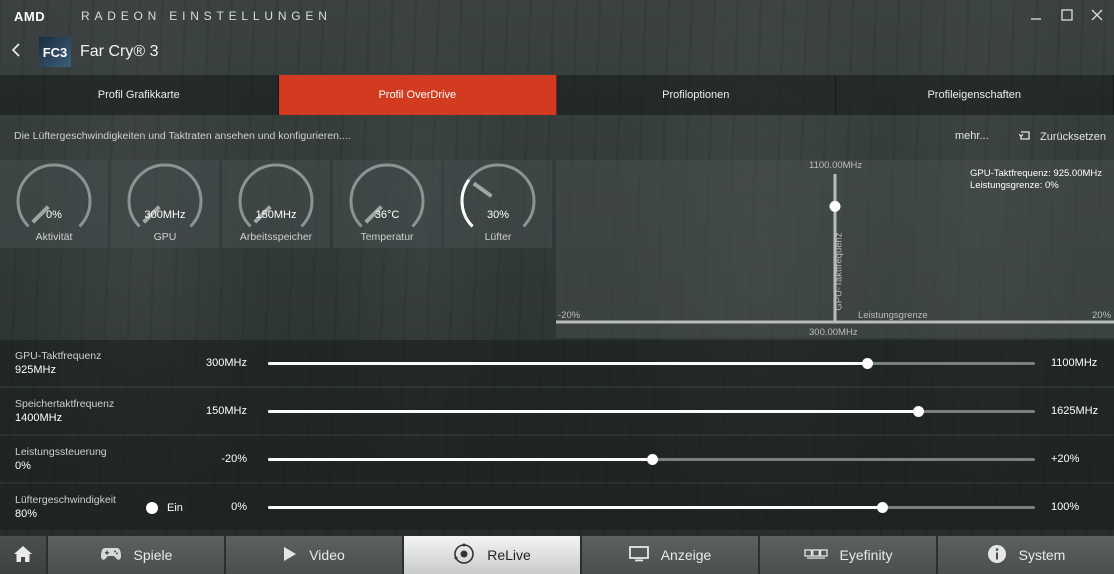  I want to click on gauge-temperature: 36°C Temperatur, so click(387, 204).